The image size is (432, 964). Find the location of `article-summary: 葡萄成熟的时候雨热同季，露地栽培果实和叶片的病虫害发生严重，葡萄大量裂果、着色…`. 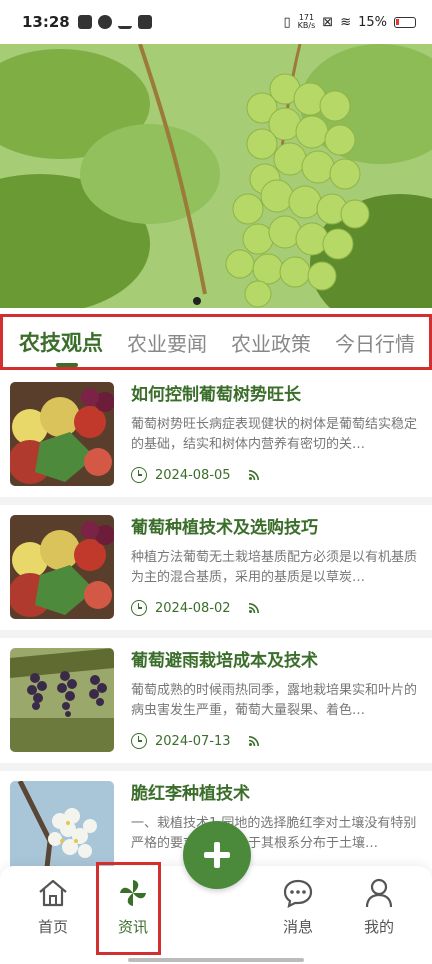

article-summary: 葡萄成熟的时候雨热同季，露地栽培果实和叶片的病虫害发生严重，葡萄大量裂果、着色… is located at coordinates (274, 700).